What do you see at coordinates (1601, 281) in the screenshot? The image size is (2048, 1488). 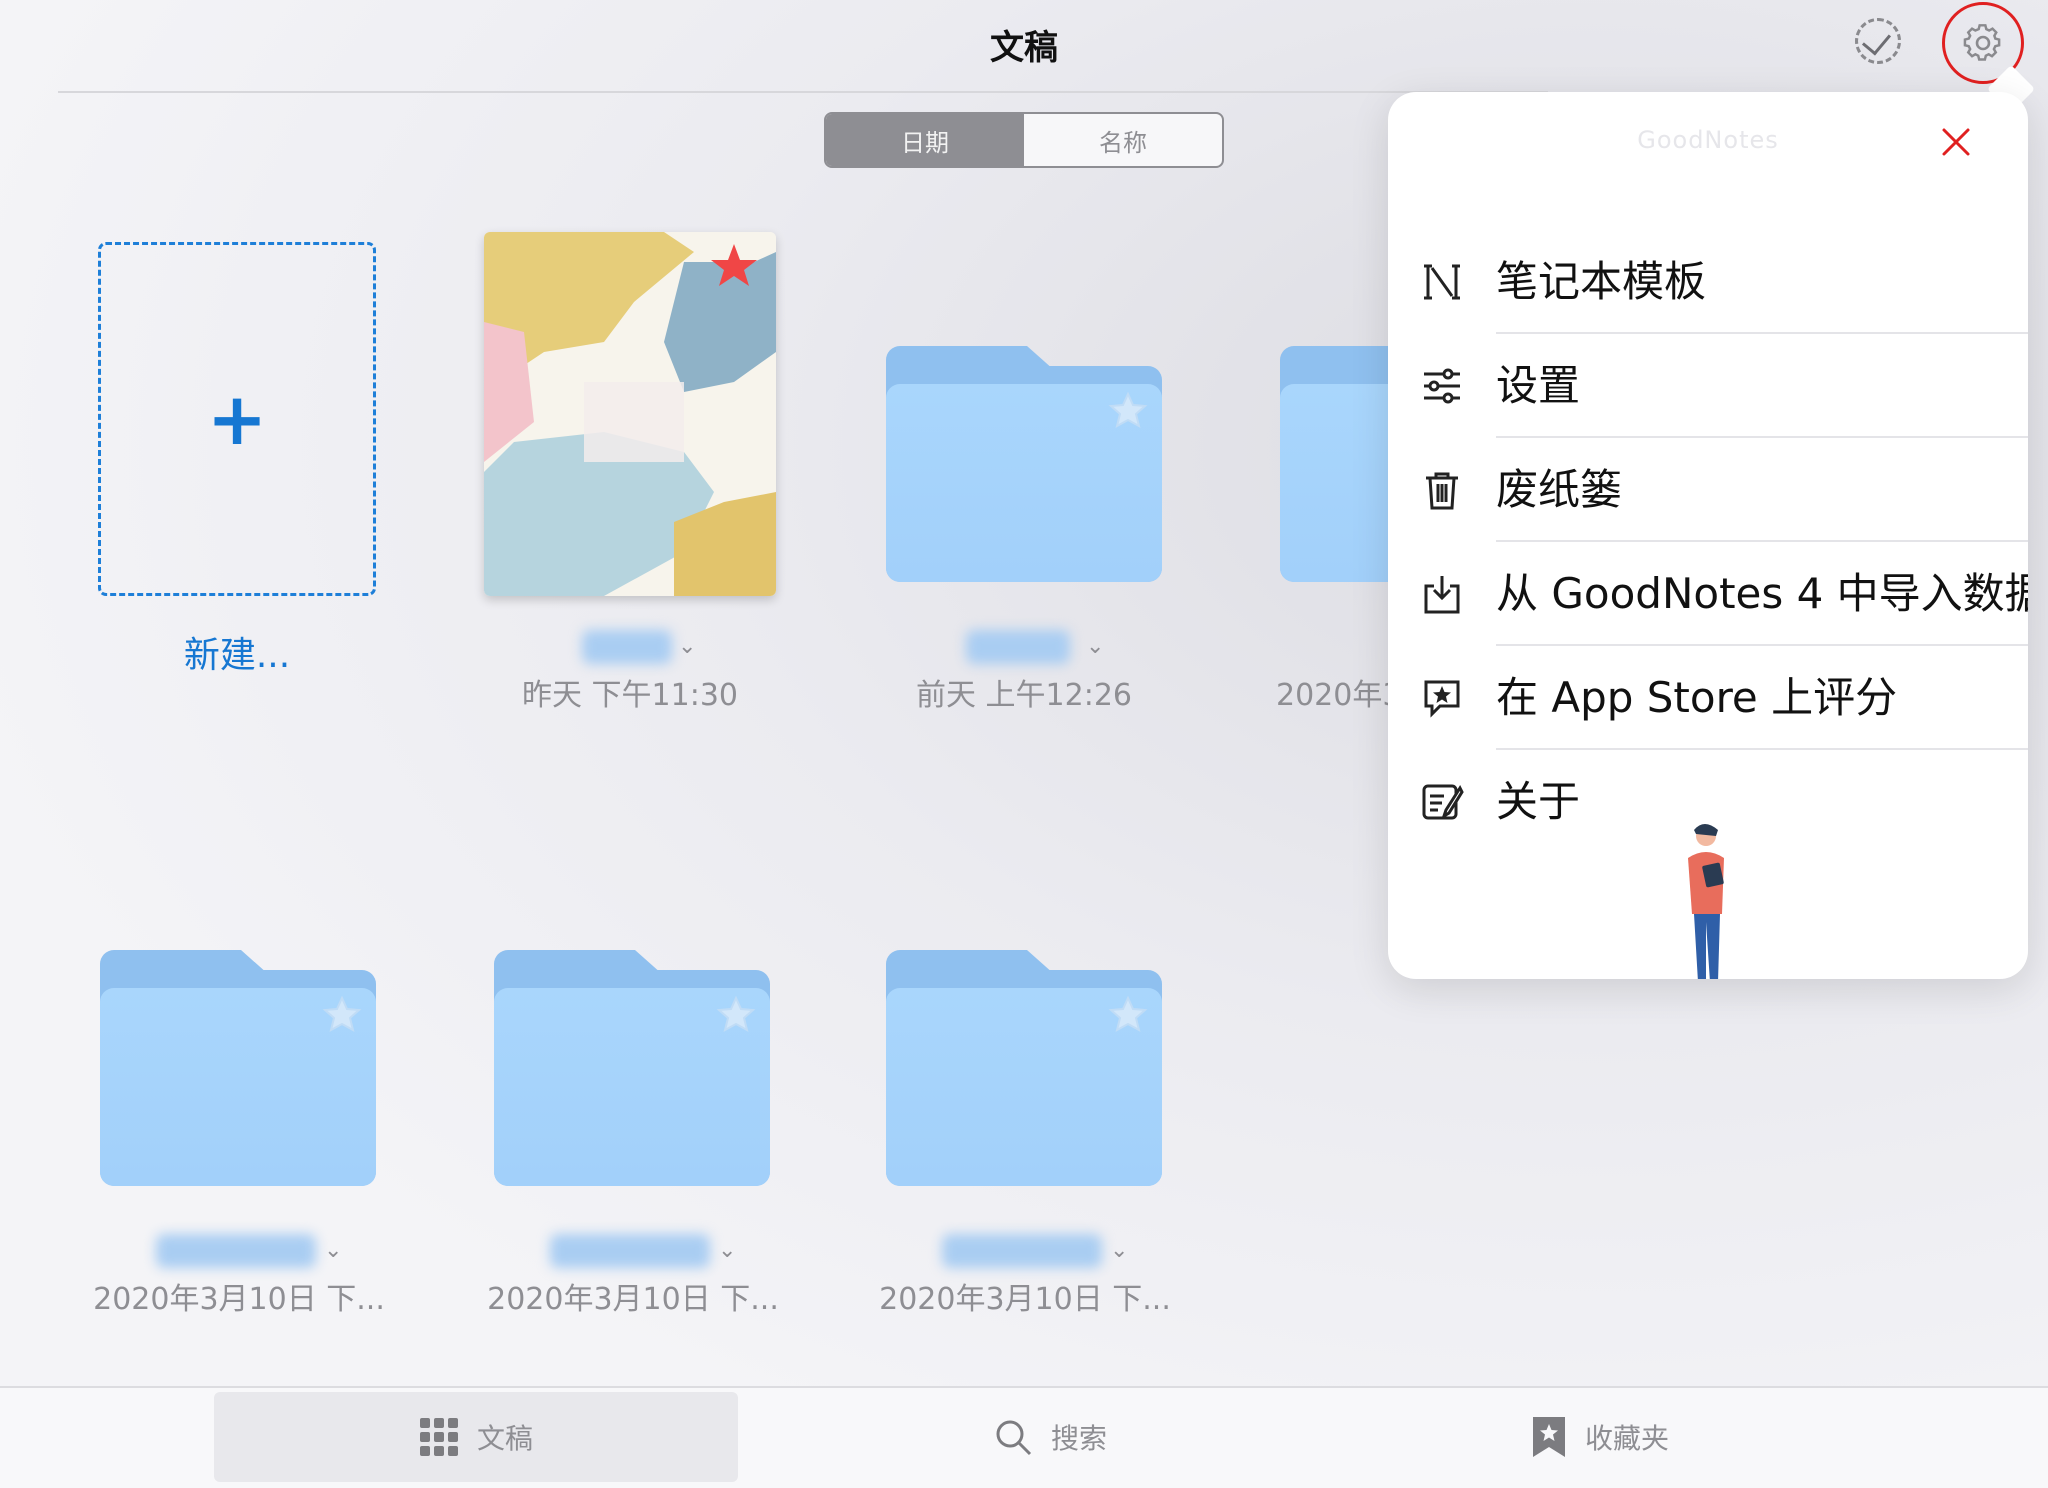 I see `menu-item-label: 笔记本模板` at bounding box center [1601, 281].